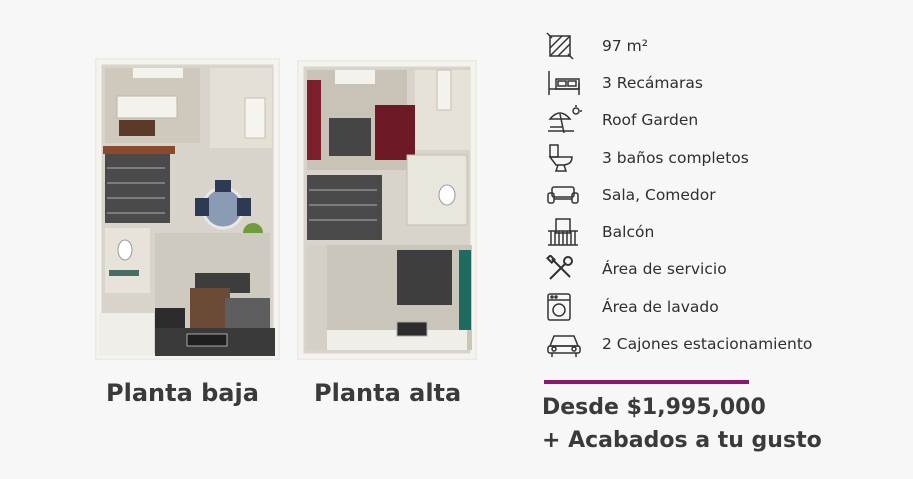  Describe the element at coordinates (679, 45) in the screenshot. I see `feature-area: 97 m²` at that location.